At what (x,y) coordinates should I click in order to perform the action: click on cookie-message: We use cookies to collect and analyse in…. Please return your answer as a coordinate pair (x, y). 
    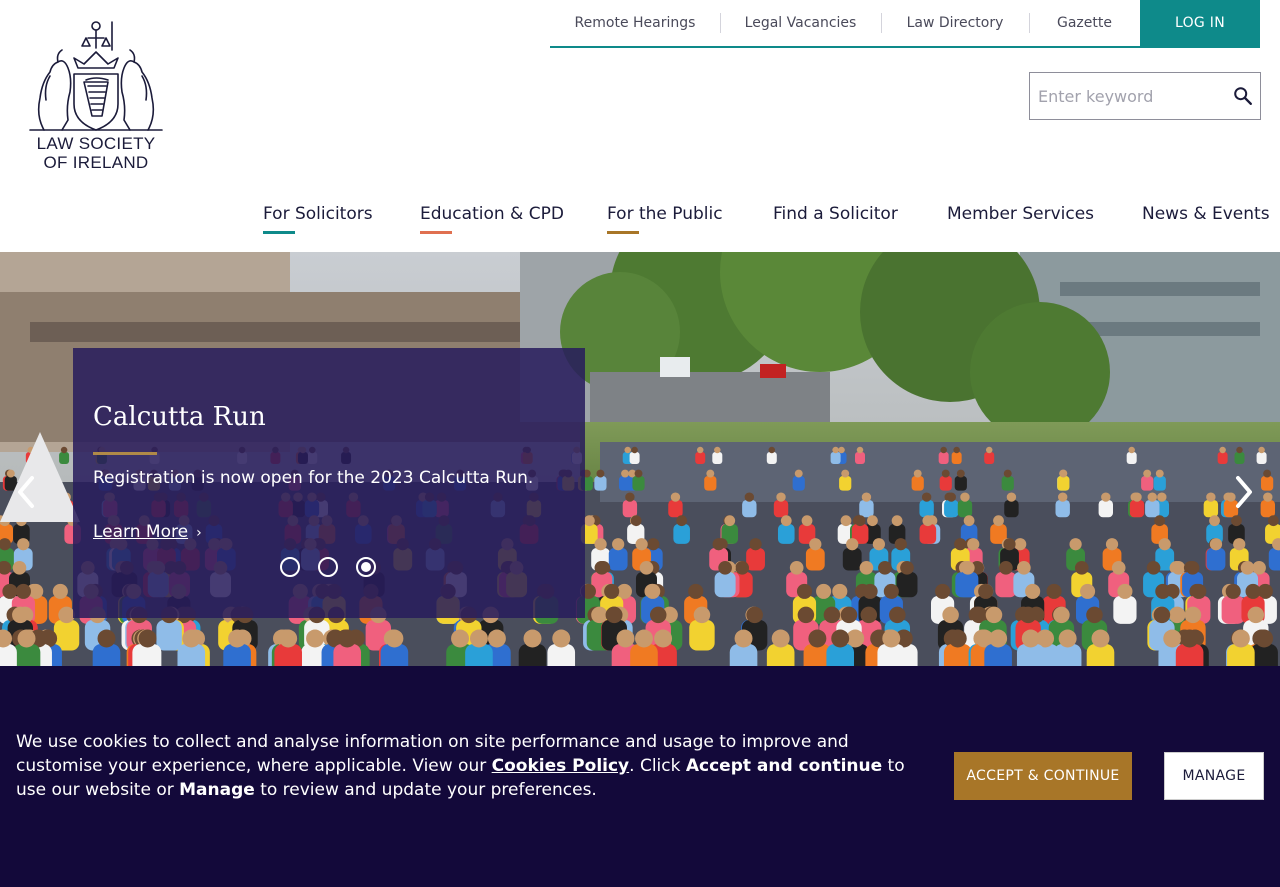
    Looking at the image, I should click on (476, 766).